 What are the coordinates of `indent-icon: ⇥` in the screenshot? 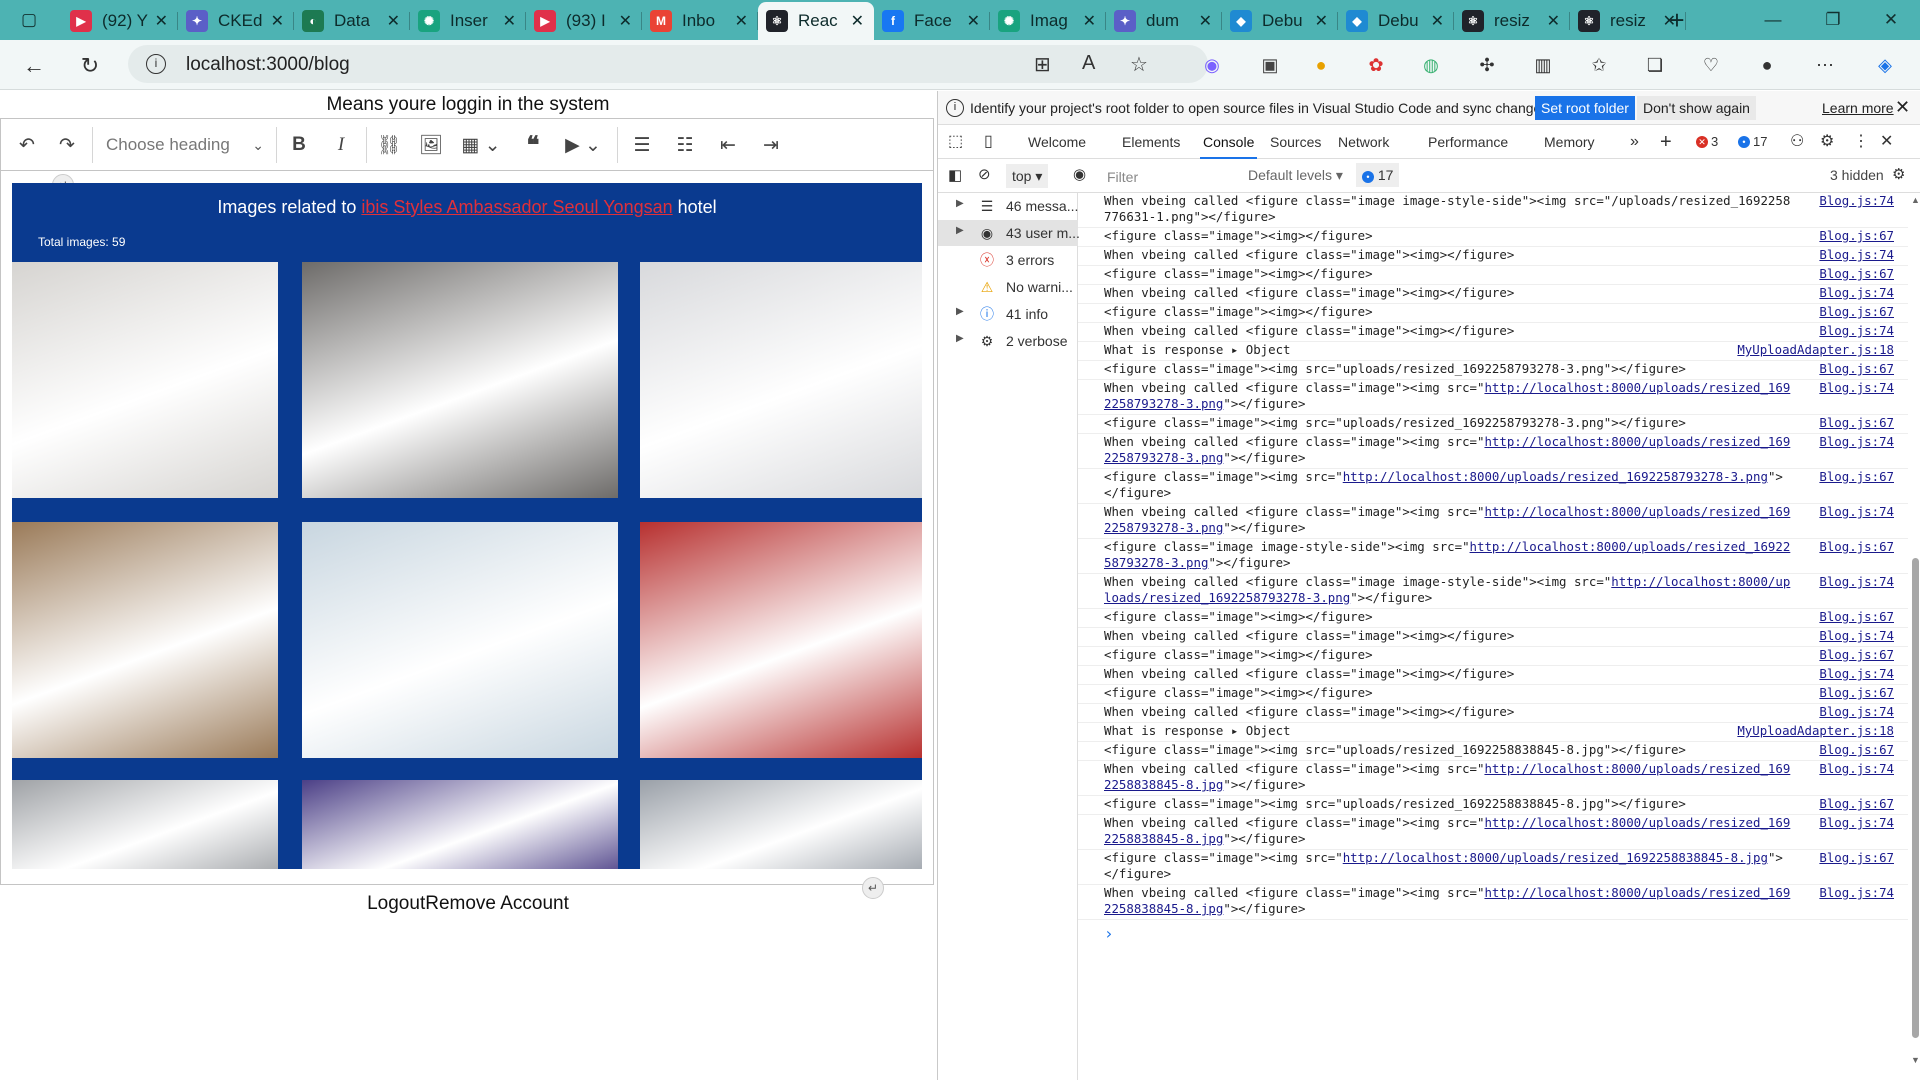 It's located at (771, 145).